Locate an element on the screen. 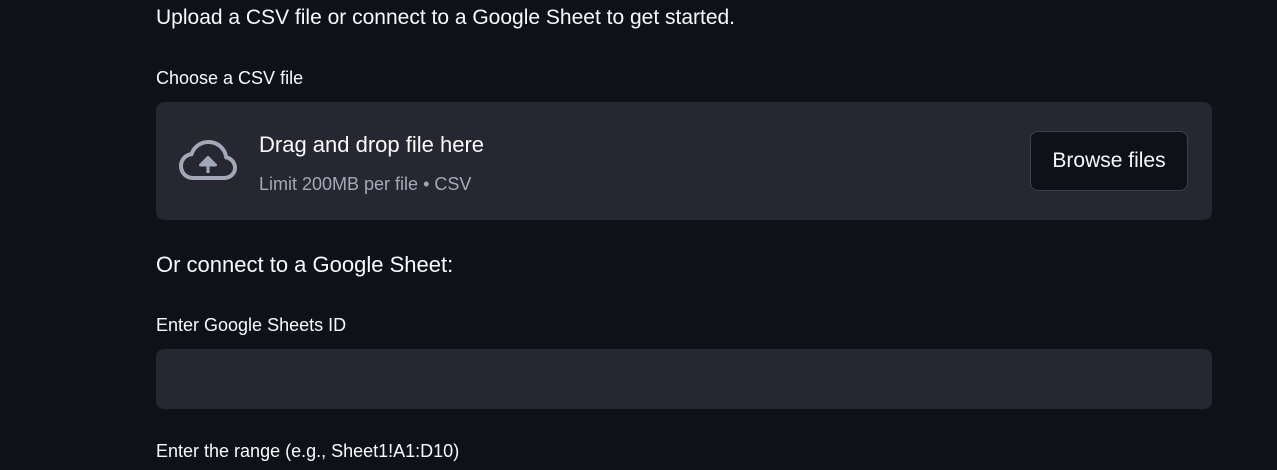 The height and width of the screenshot is (470, 1277). browse-files-button: Browse files is located at coordinates (1109, 161).